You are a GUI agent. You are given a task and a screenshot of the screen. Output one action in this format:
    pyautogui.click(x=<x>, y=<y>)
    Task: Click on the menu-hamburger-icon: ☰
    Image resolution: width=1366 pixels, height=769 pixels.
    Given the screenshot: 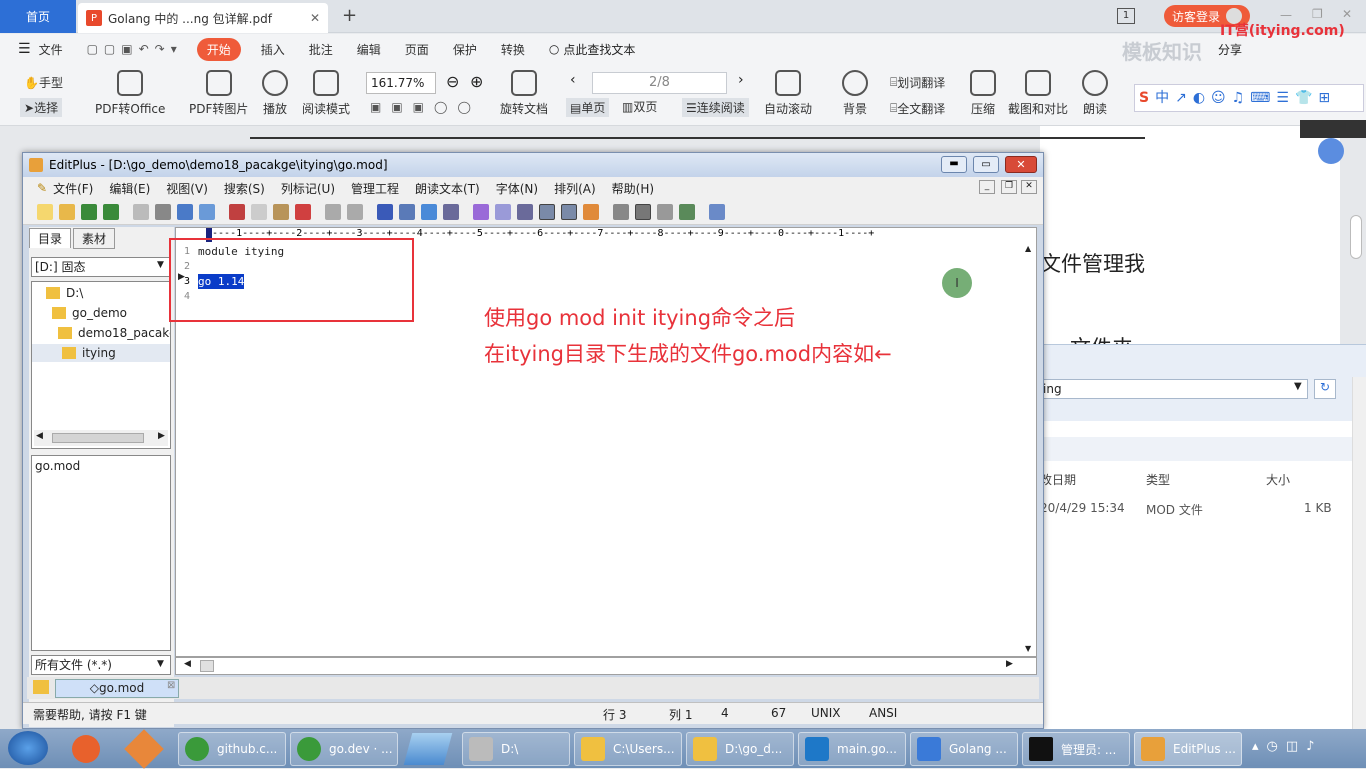 What is the action you would take?
    pyautogui.click(x=24, y=49)
    